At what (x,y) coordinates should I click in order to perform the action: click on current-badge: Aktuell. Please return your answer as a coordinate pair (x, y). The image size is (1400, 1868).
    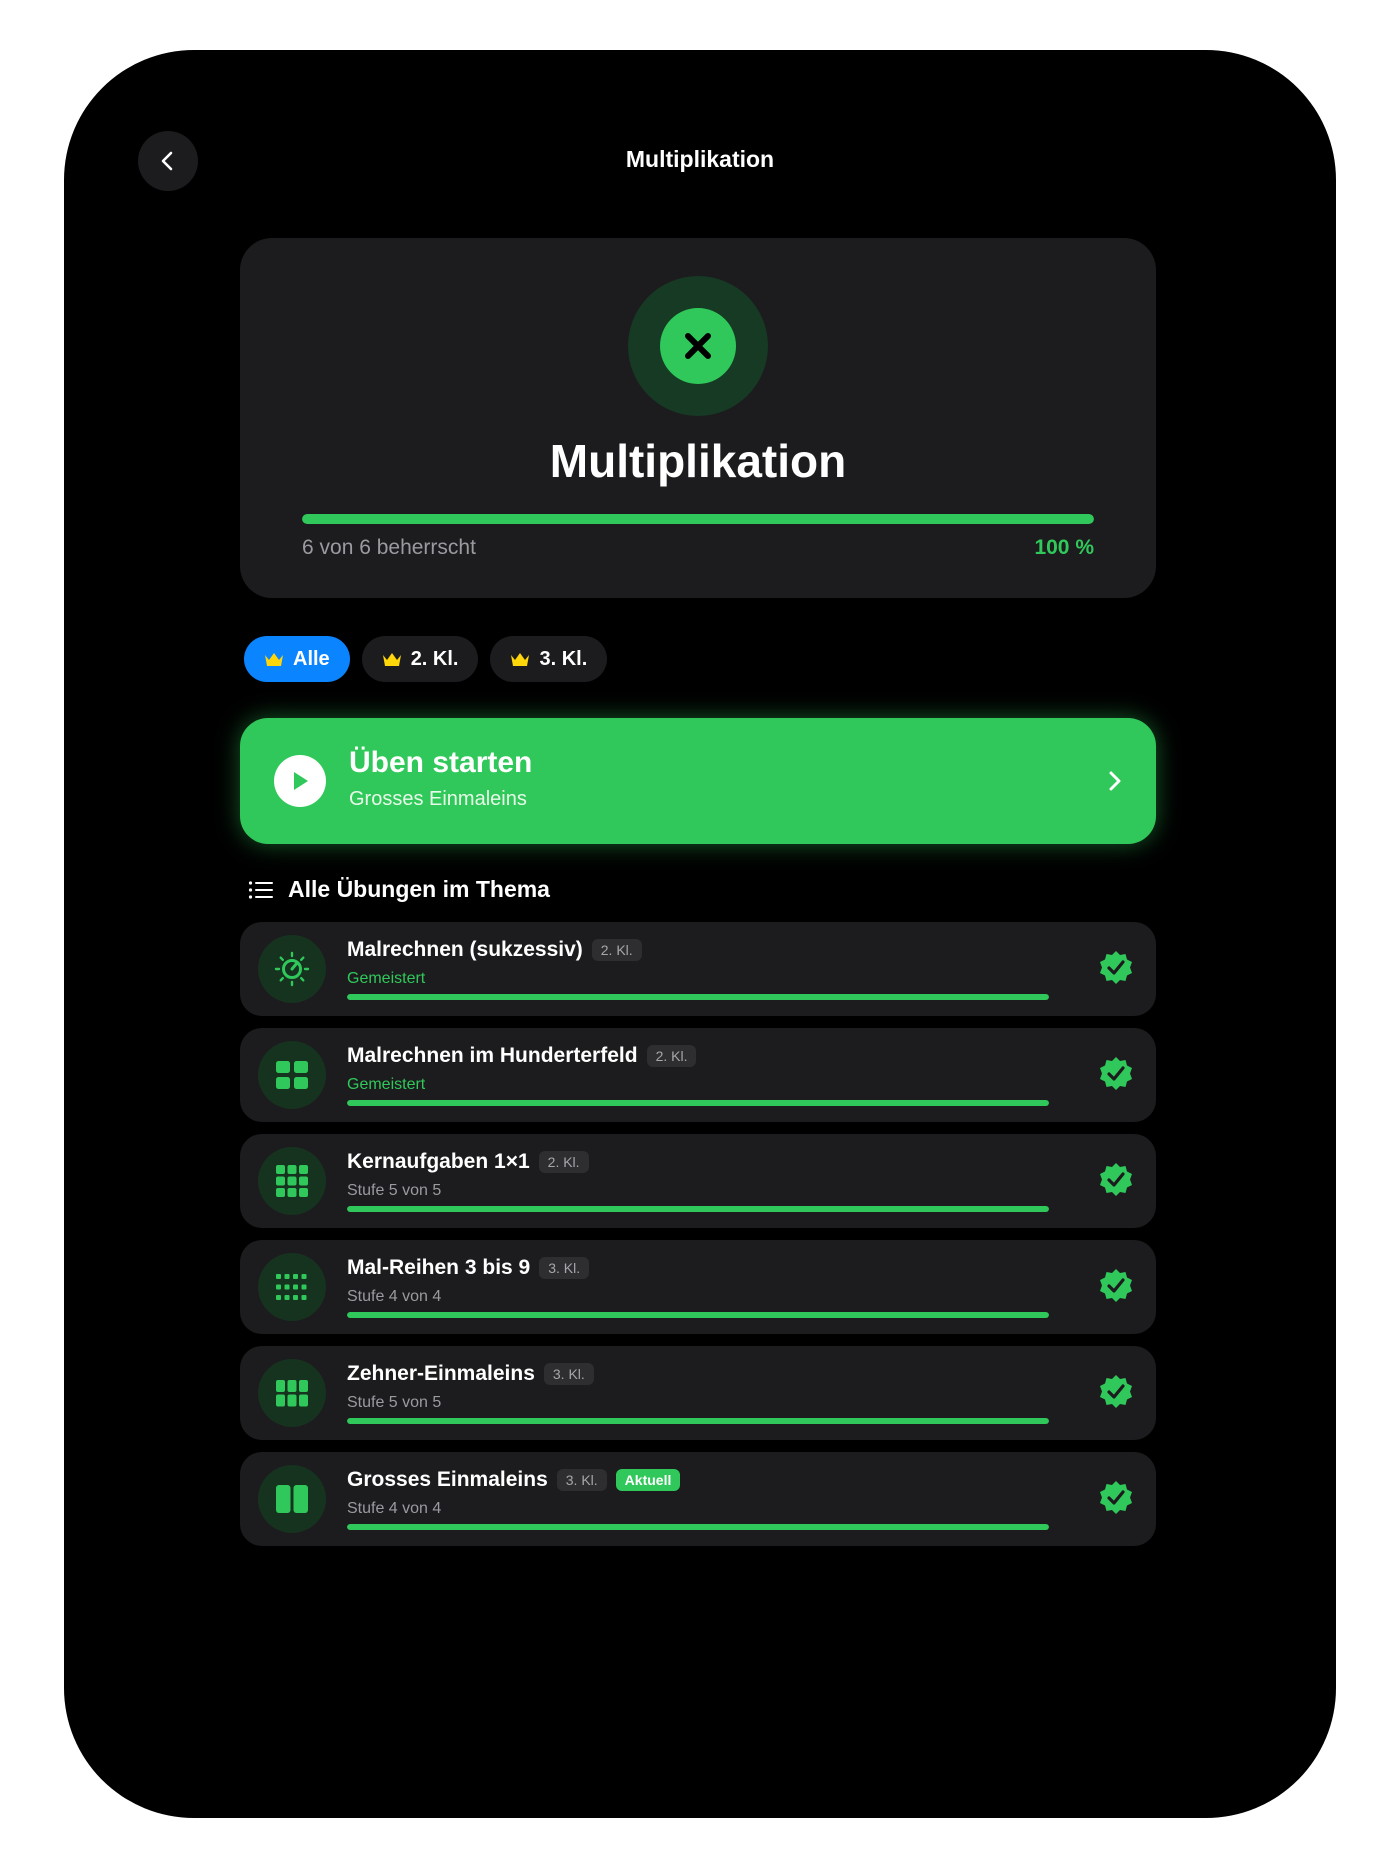
    Looking at the image, I should click on (648, 1480).